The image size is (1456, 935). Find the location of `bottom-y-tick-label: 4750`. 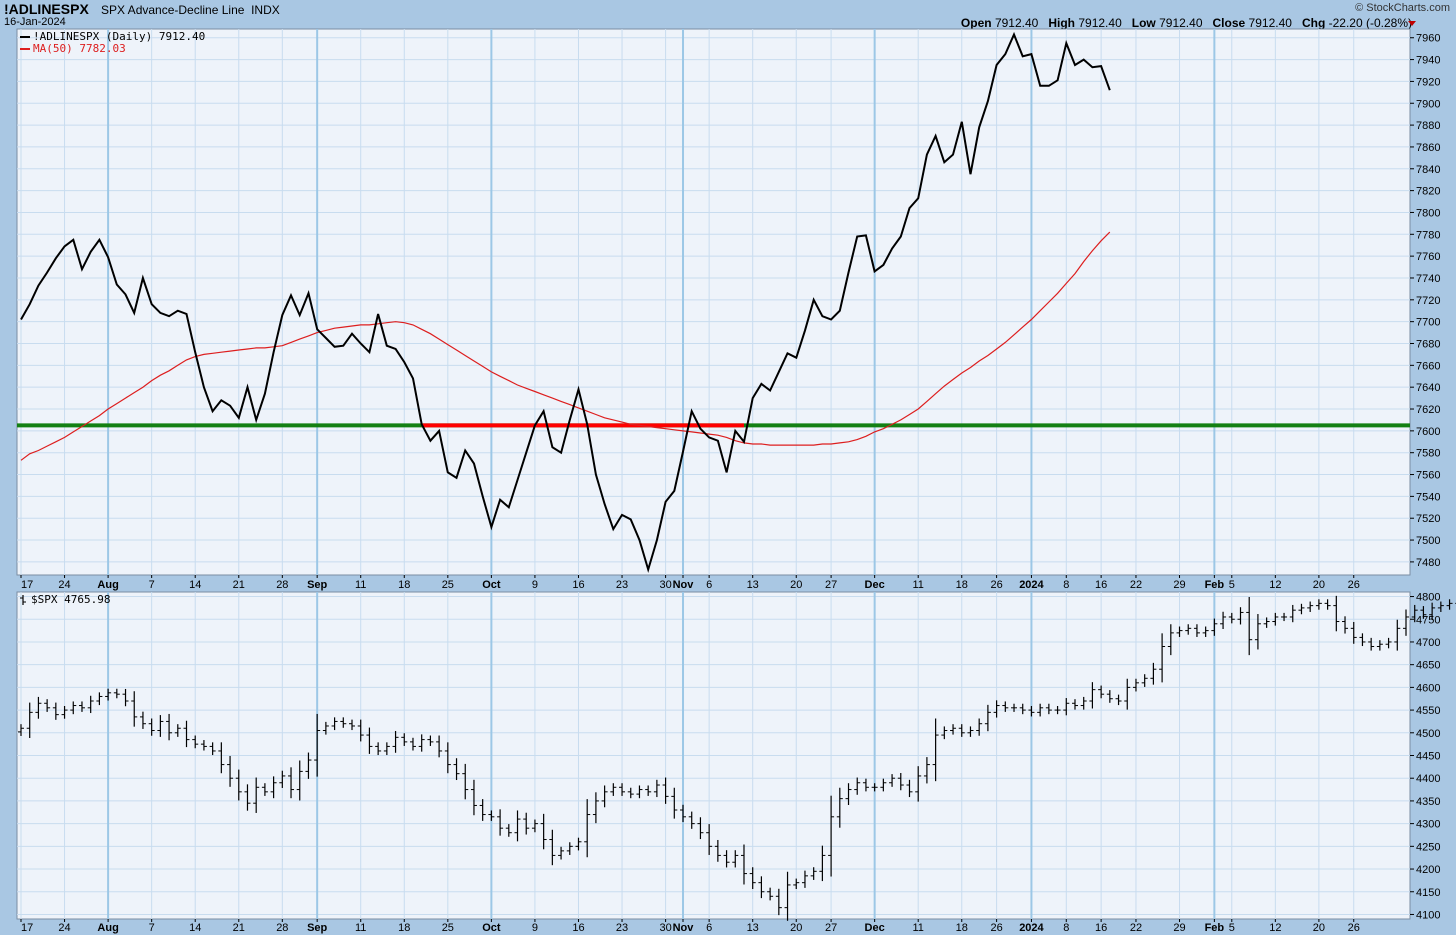

bottom-y-tick-label: 4750 is located at coordinates (1428, 620).